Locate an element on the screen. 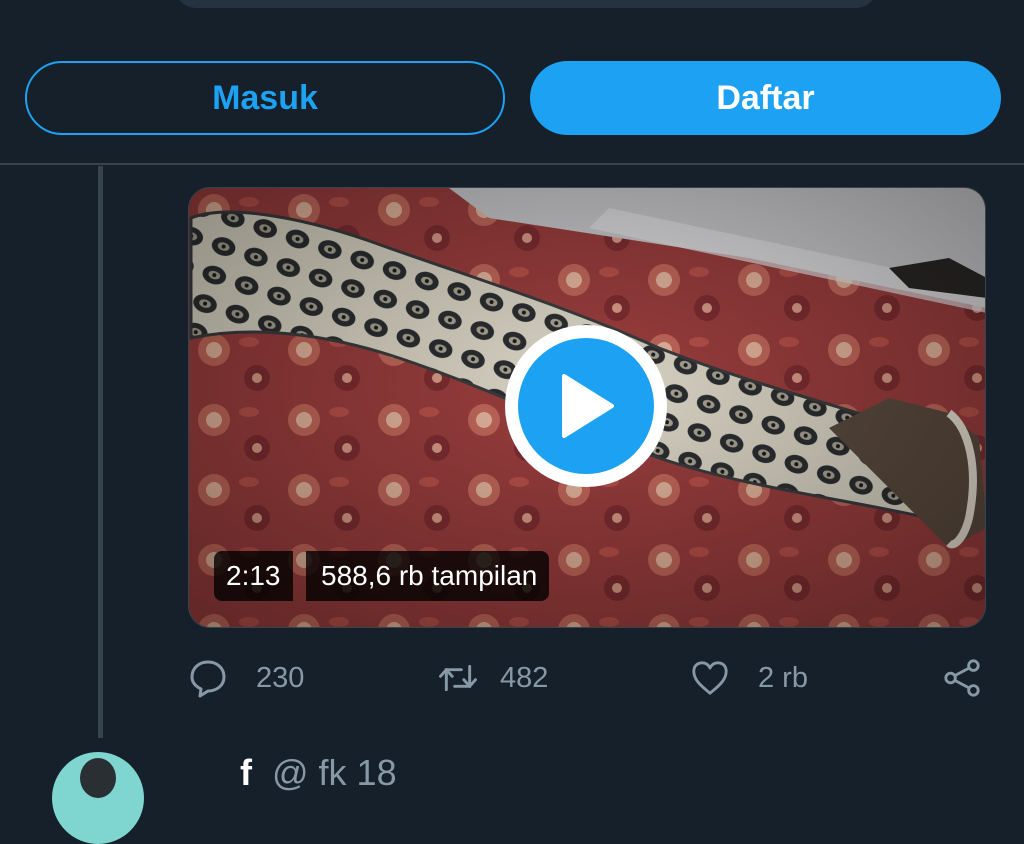  tweet-actions: 230 482 2 rb is located at coordinates (512, 678).